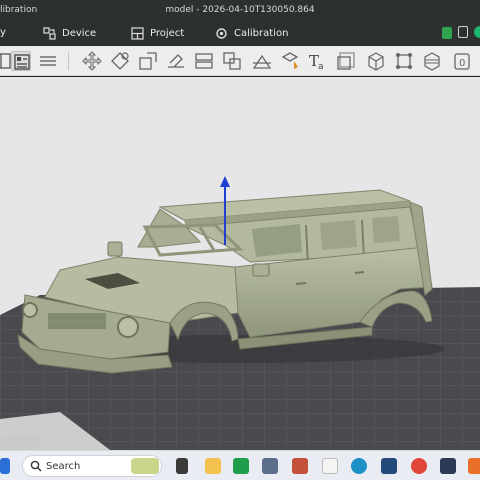  I want to click on terminal-icon, so click(448, 466).